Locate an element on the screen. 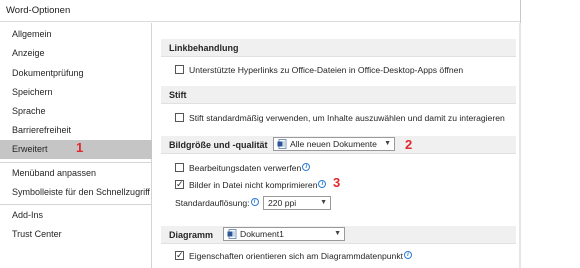 The height and width of the screenshot is (268, 580). nav-item-barrierefreiheit: Barrierefreiheit is located at coordinates (76, 130).